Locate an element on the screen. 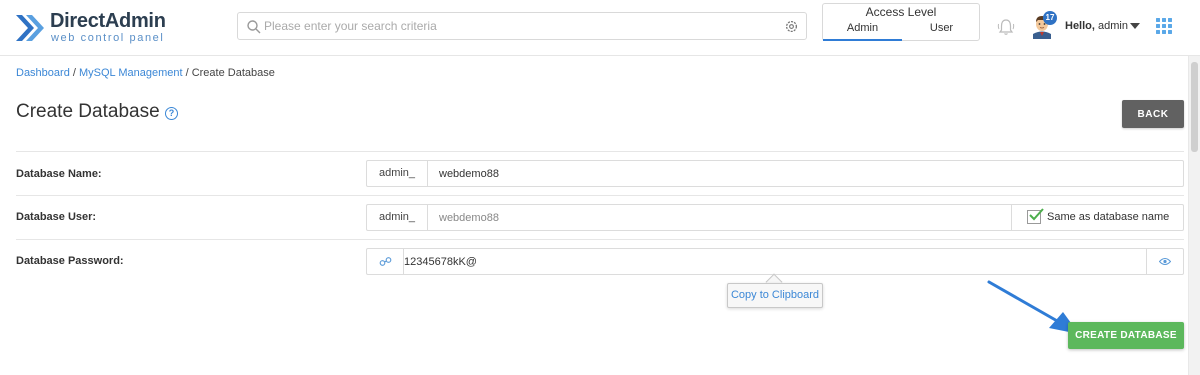 The width and height of the screenshot is (1200, 375). db-name-input is located at coordinates (804, 173).